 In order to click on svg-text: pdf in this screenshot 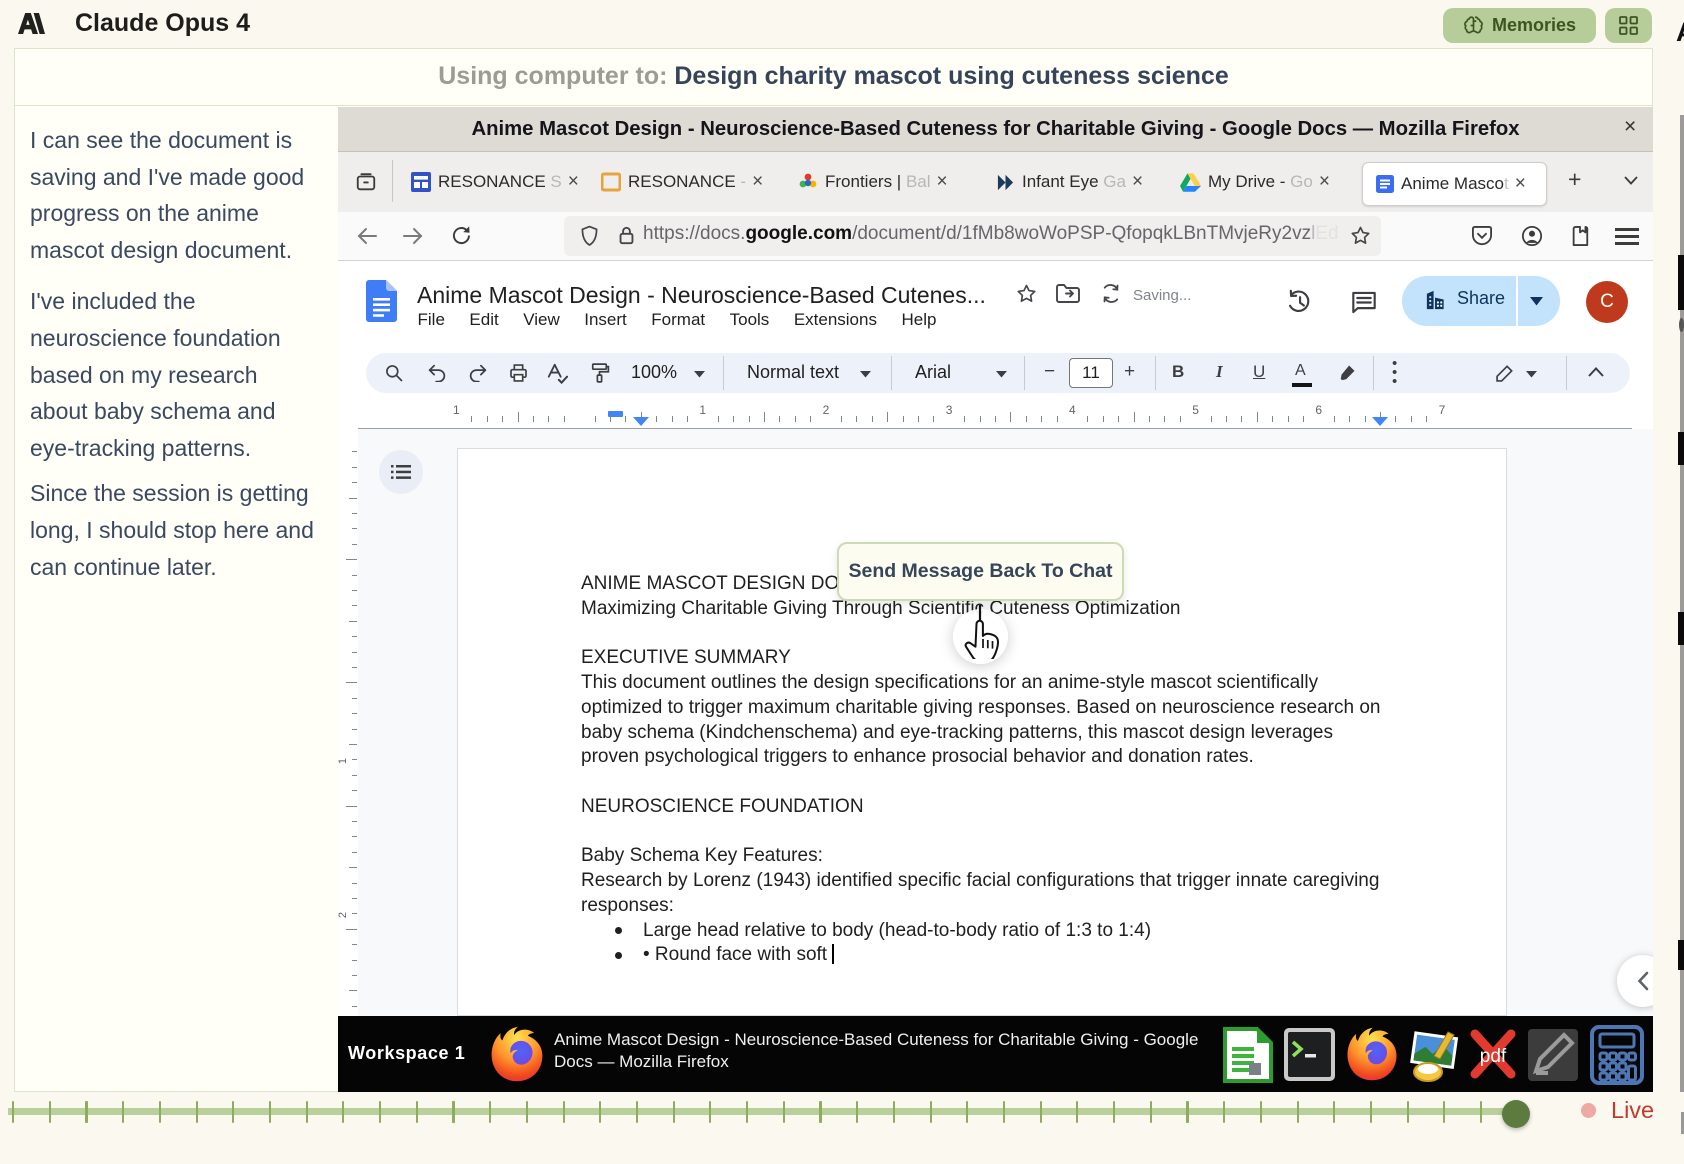, I will do `click(1493, 1056)`.